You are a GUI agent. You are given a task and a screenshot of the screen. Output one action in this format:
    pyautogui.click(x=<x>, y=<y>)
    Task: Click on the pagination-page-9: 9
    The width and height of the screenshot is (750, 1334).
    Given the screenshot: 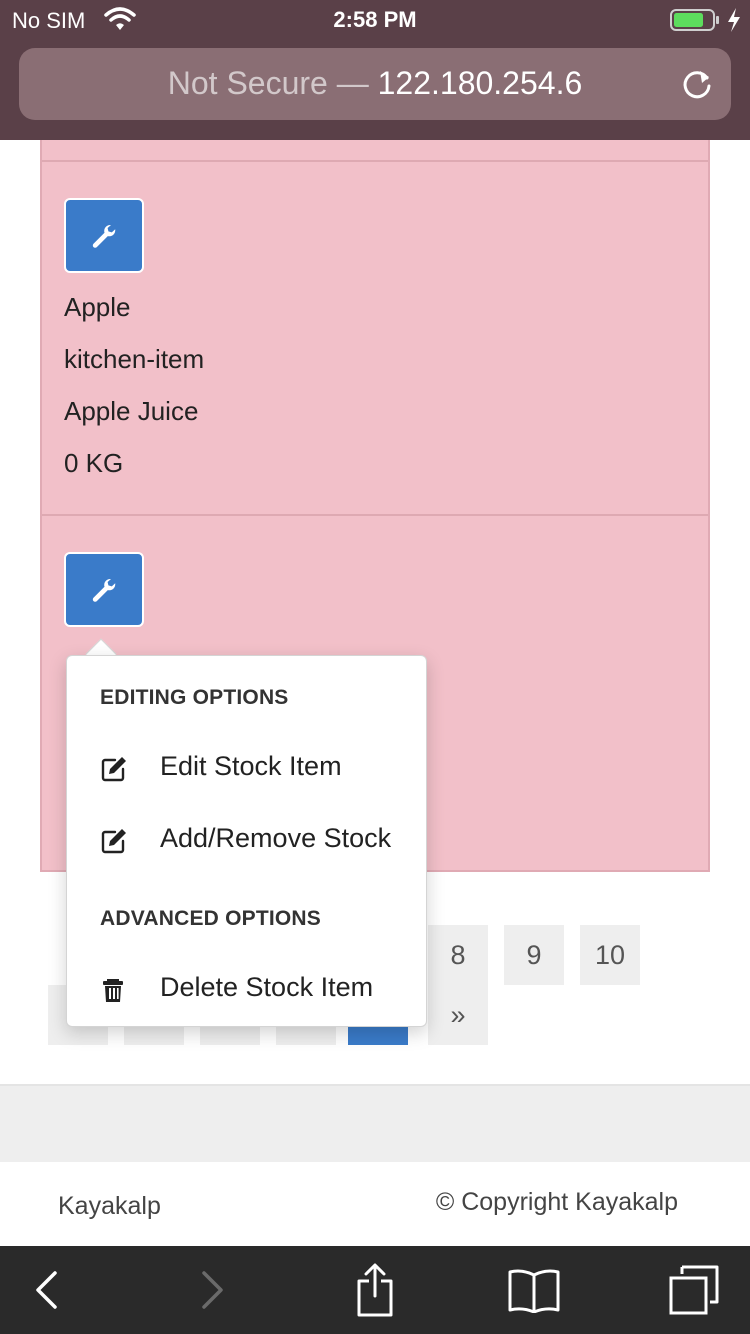 What is the action you would take?
    pyautogui.click(x=534, y=955)
    